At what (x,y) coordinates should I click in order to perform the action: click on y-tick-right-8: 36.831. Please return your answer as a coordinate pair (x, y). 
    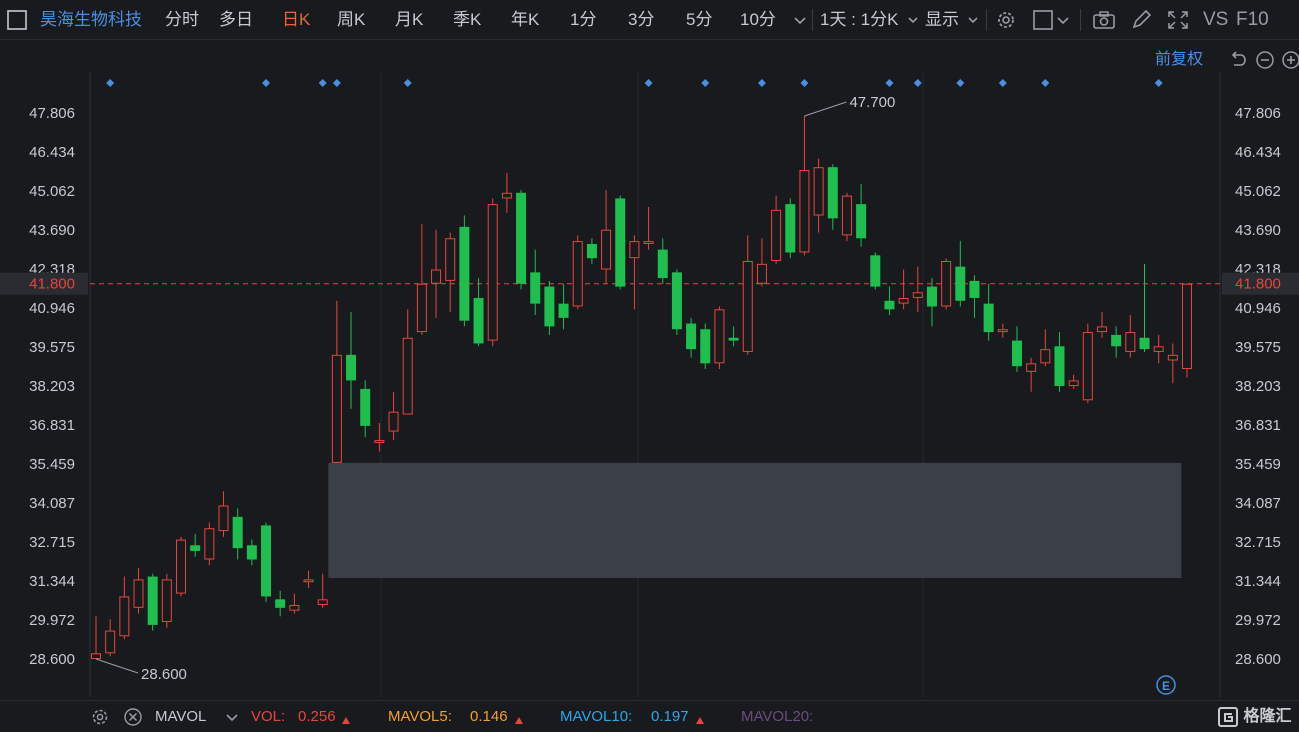
    Looking at the image, I should click on (1258, 425).